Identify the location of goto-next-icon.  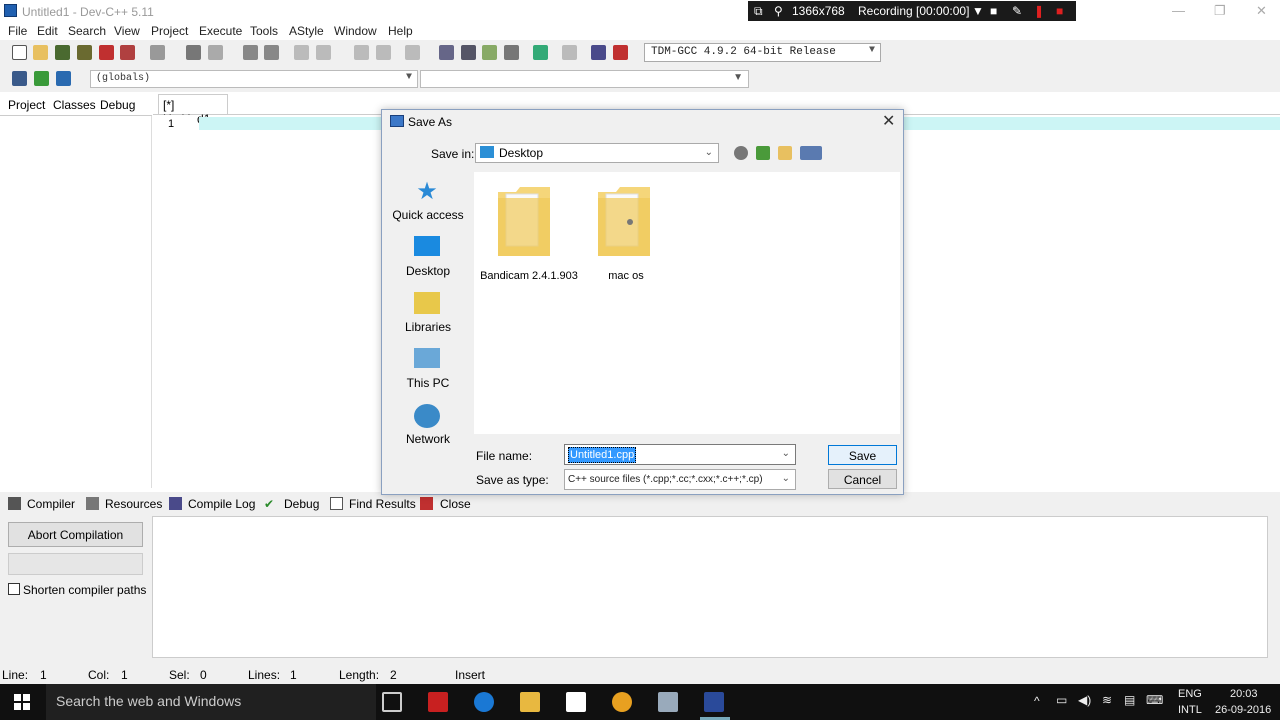
(383, 52).